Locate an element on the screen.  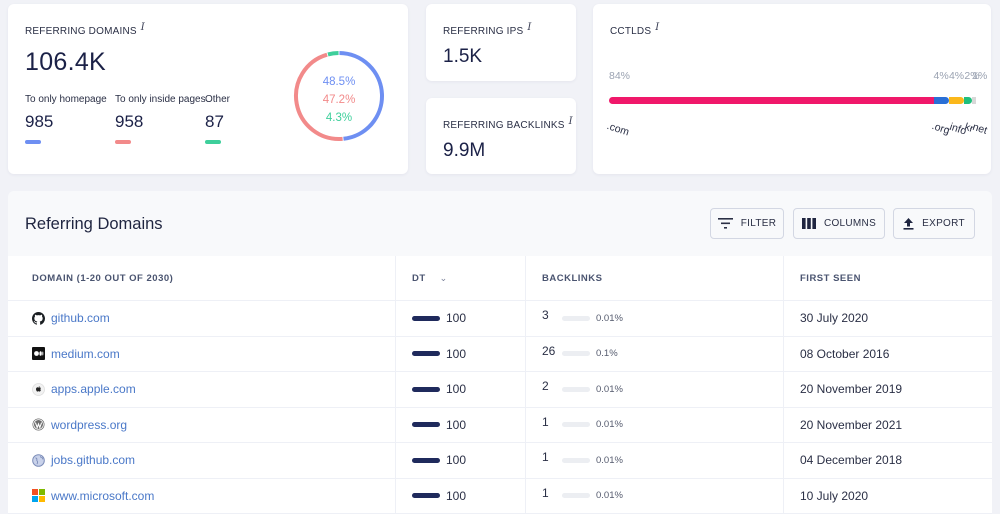
breakdown-label: Other is located at coordinates (218, 99).